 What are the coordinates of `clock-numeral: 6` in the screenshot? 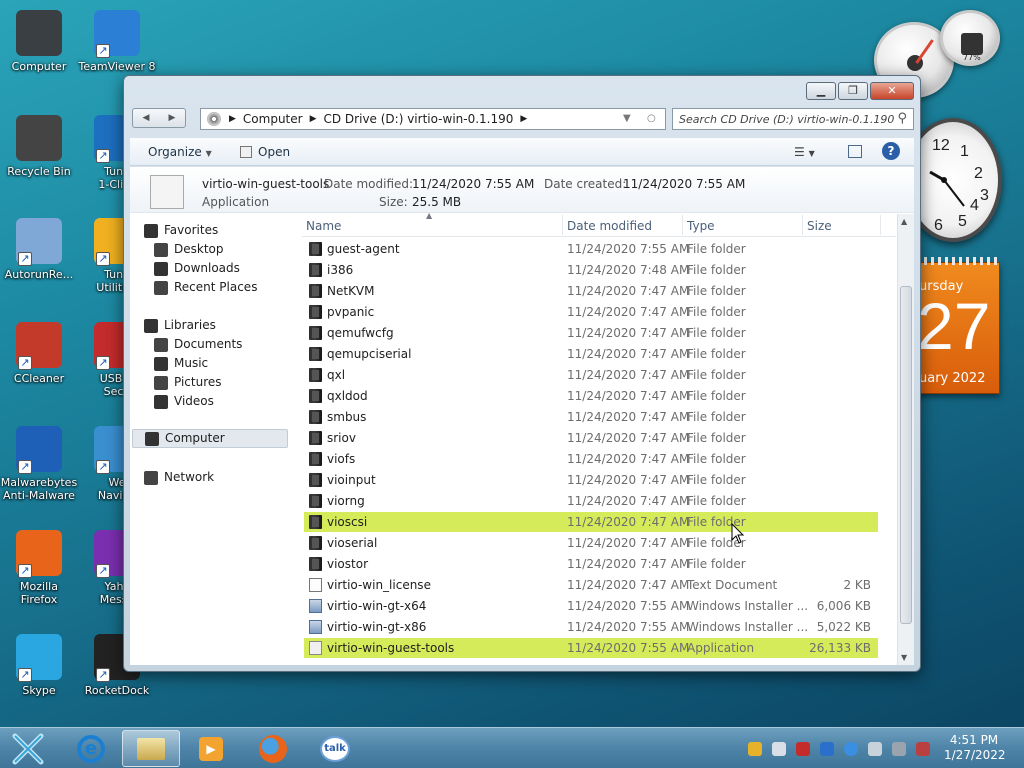 It's located at (938, 225).